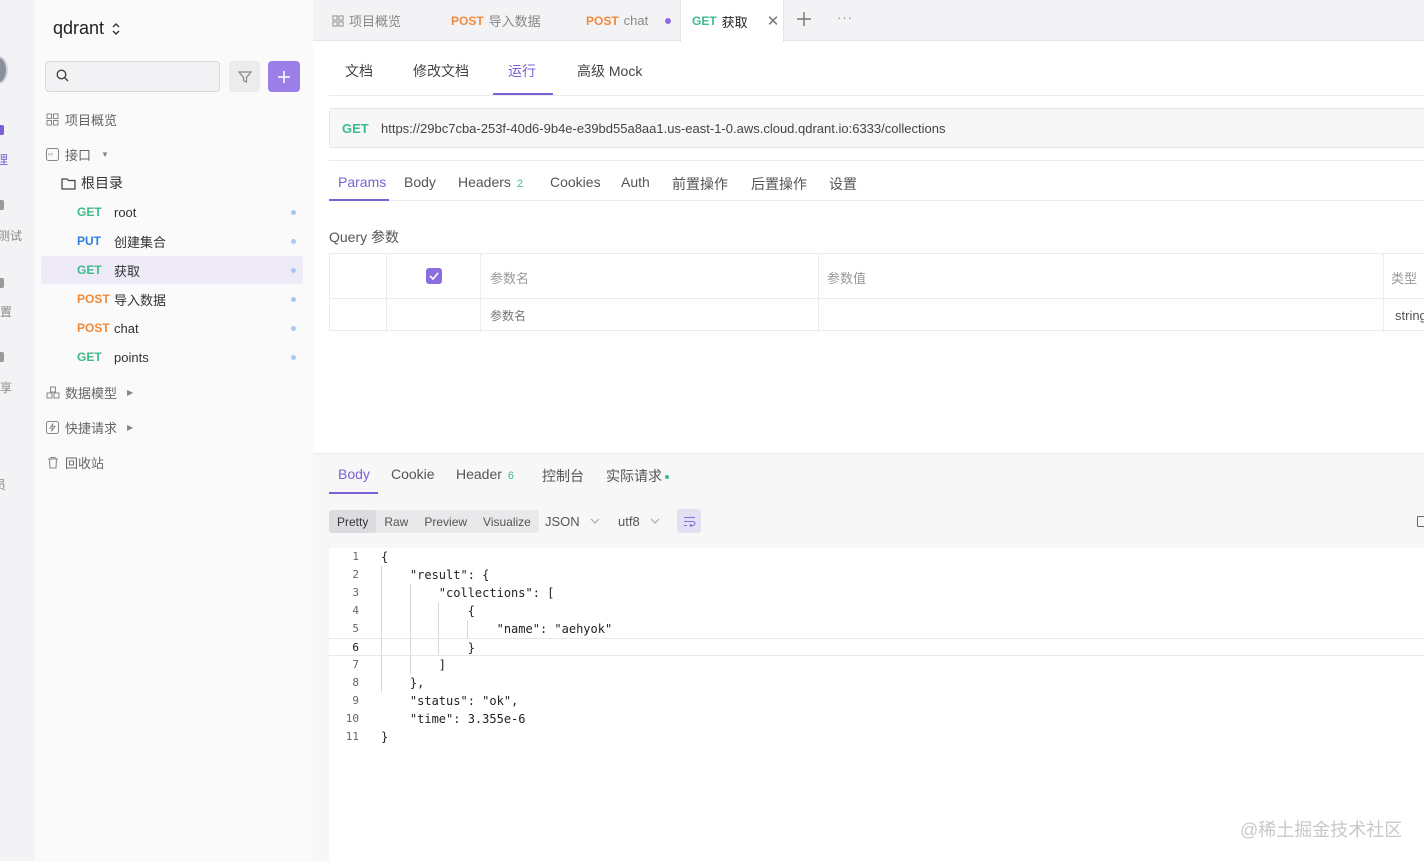 This screenshot has width=1424, height=862. Describe the element at coordinates (172, 270) in the screenshot. I see `api-item-get: GET 获取` at that location.